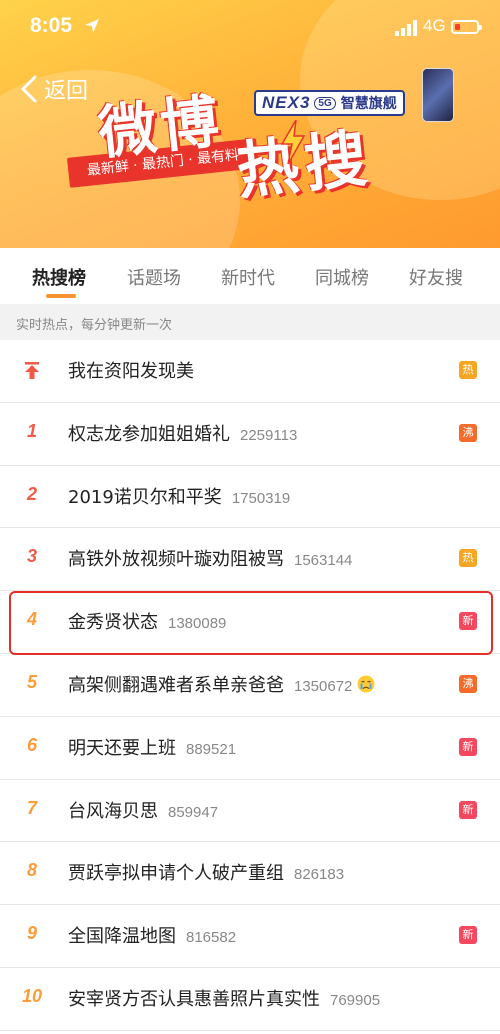  Describe the element at coordinates (366, 684) in the screenshot. I see `crying-face-icon` at that location.